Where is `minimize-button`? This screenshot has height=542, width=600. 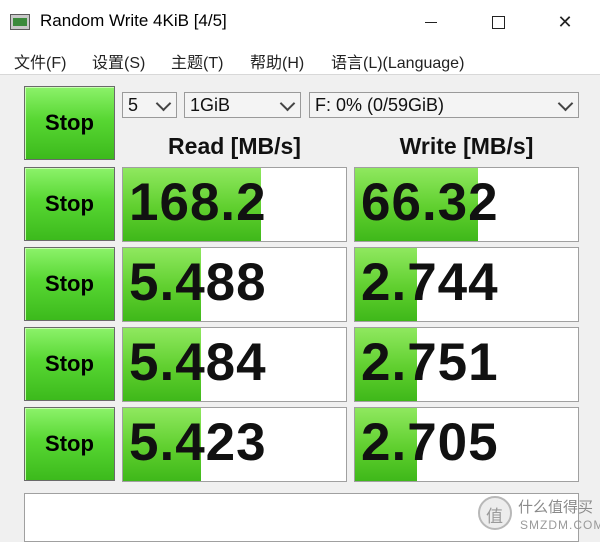
minimize-button is located at coordinates (431, 22).